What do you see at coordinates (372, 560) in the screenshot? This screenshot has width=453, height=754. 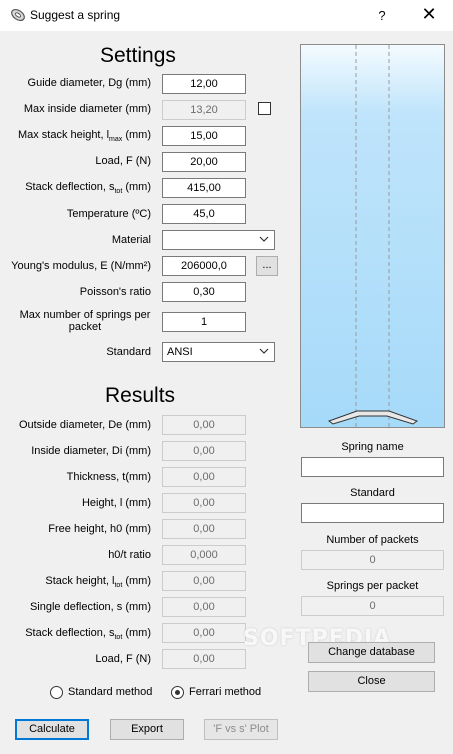 I see `packets-output: 0` at bounding box center [372, 560].